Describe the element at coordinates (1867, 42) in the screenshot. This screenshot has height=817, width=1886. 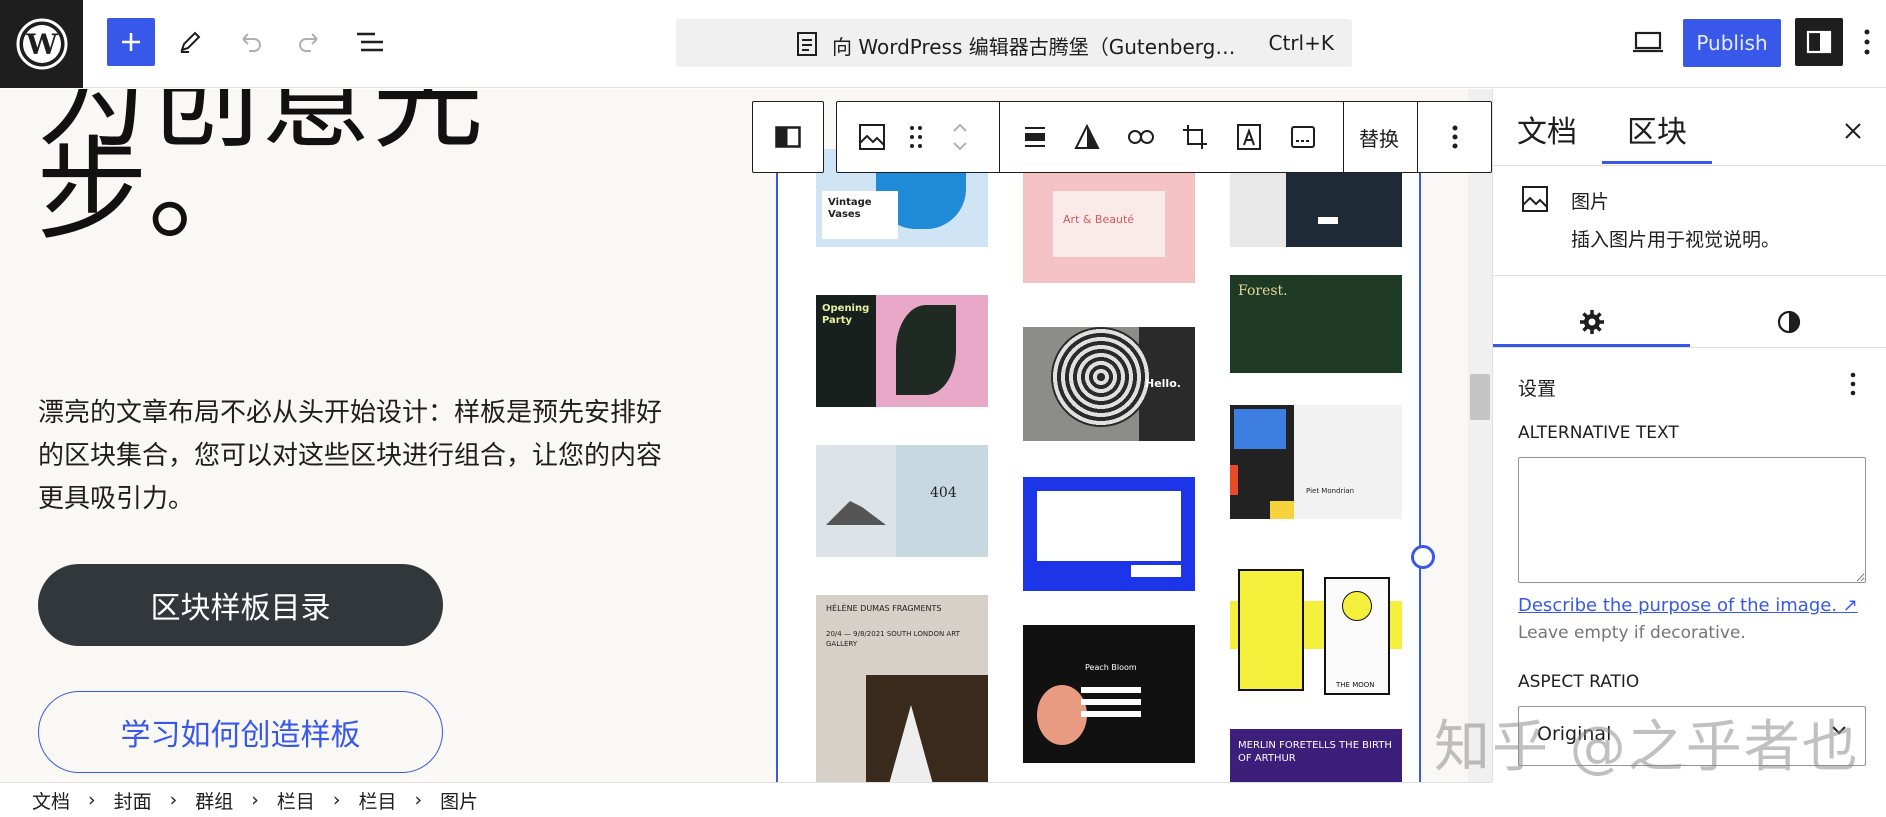
I see `options-button` at that location.